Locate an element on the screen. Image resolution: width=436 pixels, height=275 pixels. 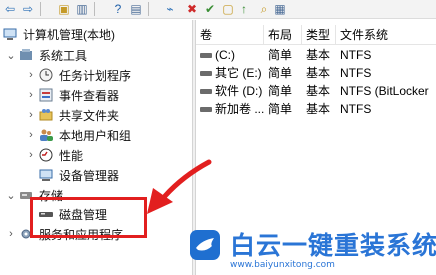
move-up-icon: ↑ is located at coordinates (244, 9).